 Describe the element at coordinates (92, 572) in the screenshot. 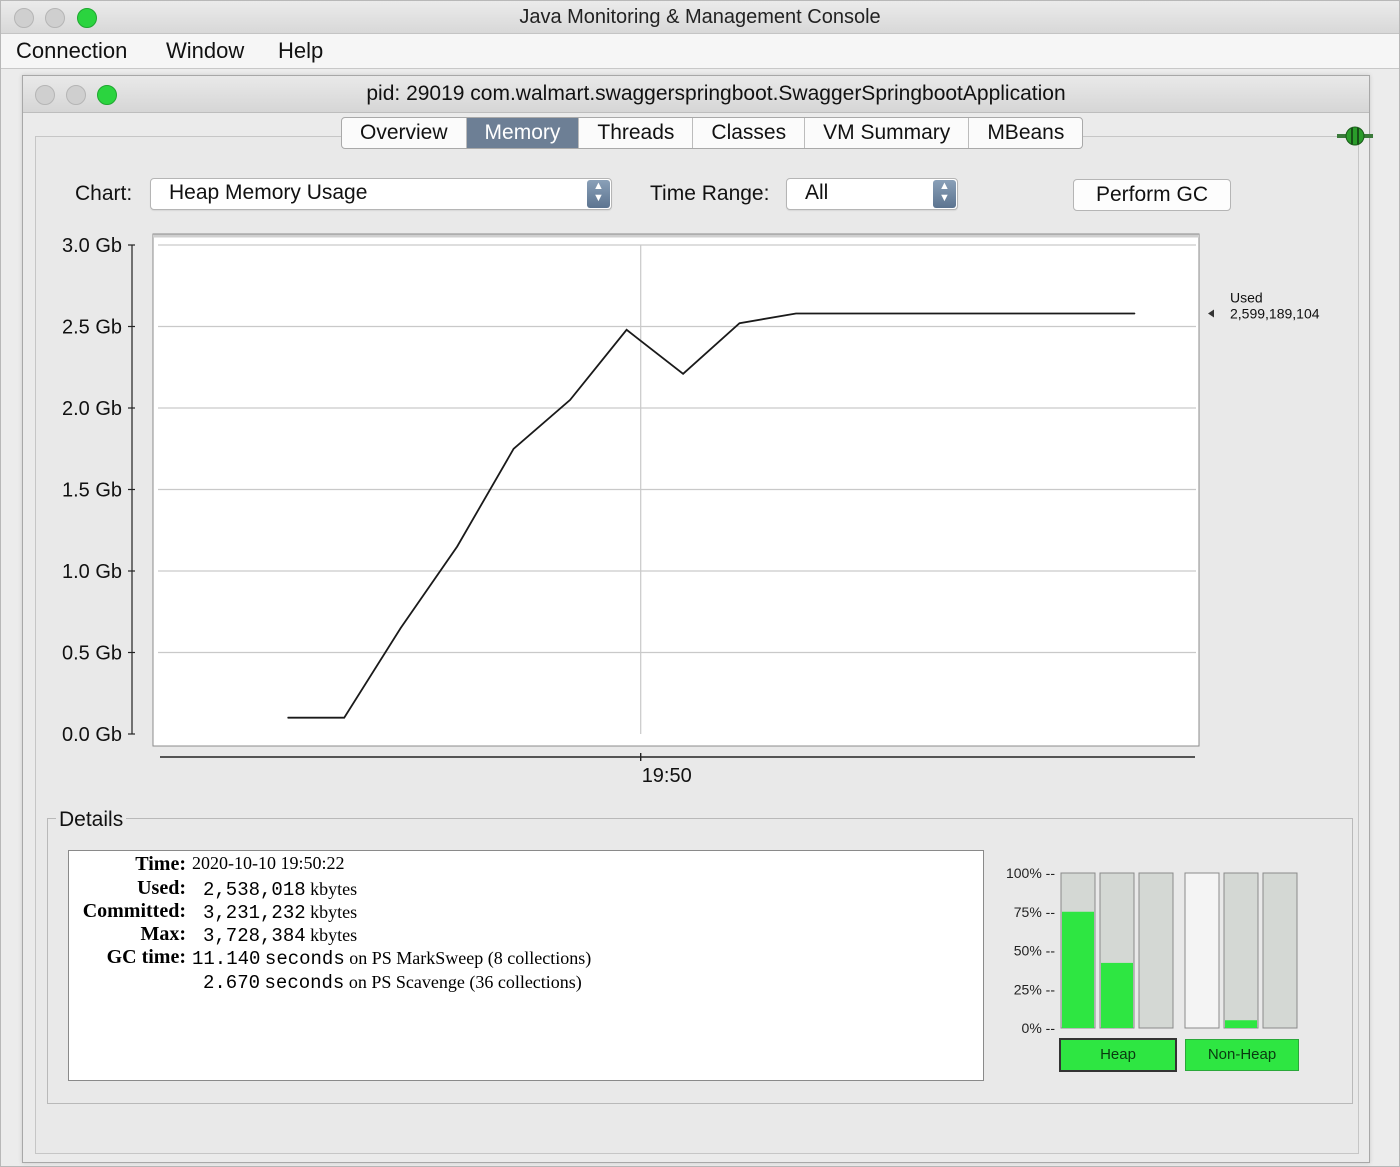

I see `y-tick-label: 1.0 Gb` at that location.